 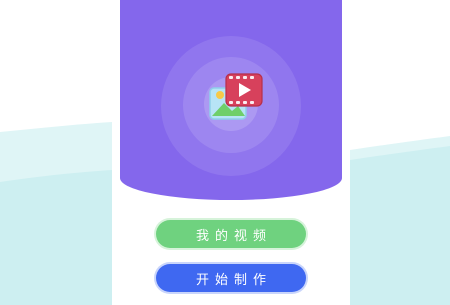 I want to click on photo-video-icon, so click(x=236, y=98).